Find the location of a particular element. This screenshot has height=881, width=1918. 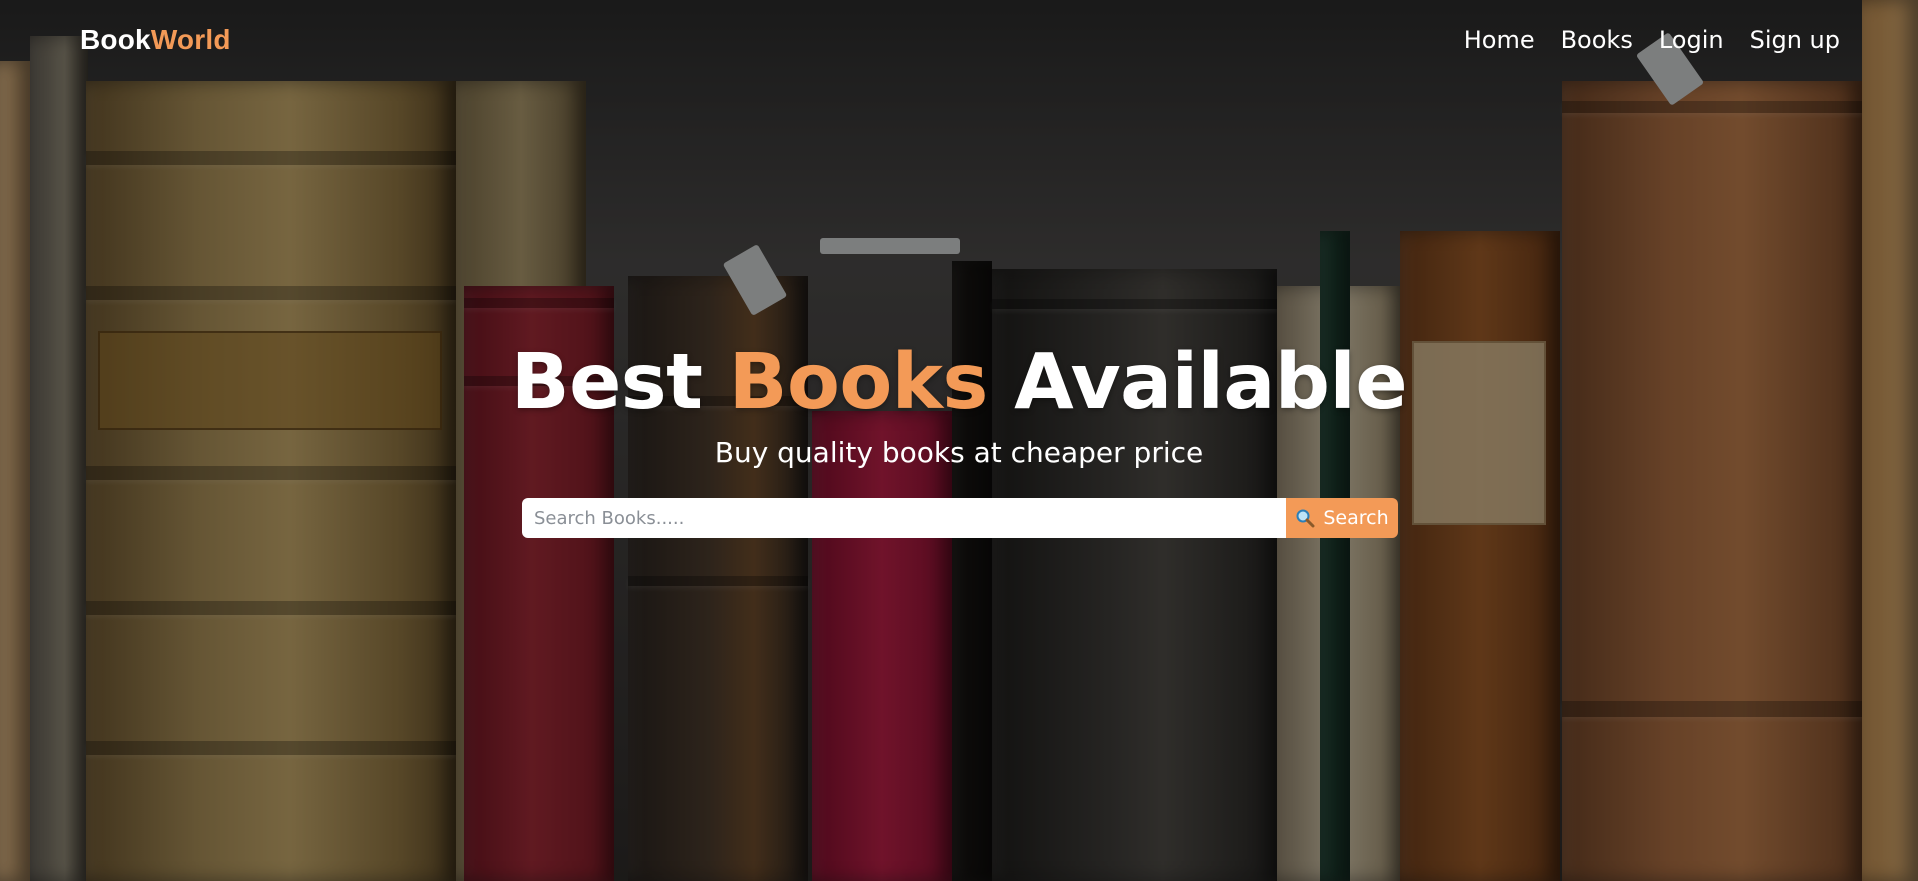

search-input is located at coordinates (904, 518).